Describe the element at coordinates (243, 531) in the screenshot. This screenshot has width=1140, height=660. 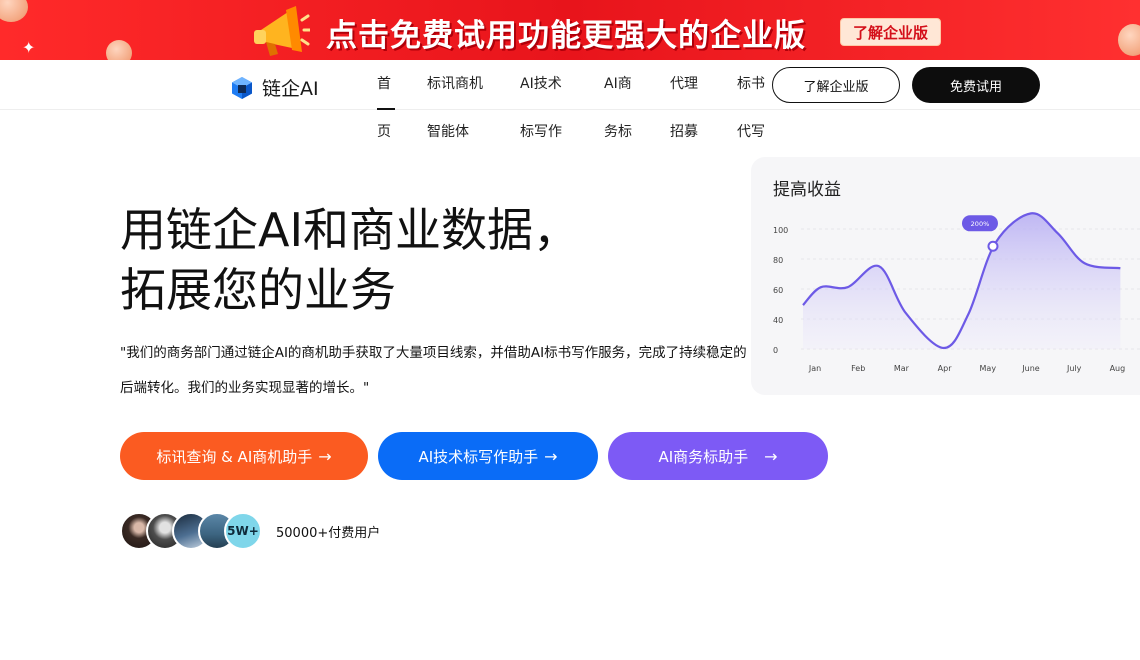
I see `user-count-badge: 5W+` at that location.